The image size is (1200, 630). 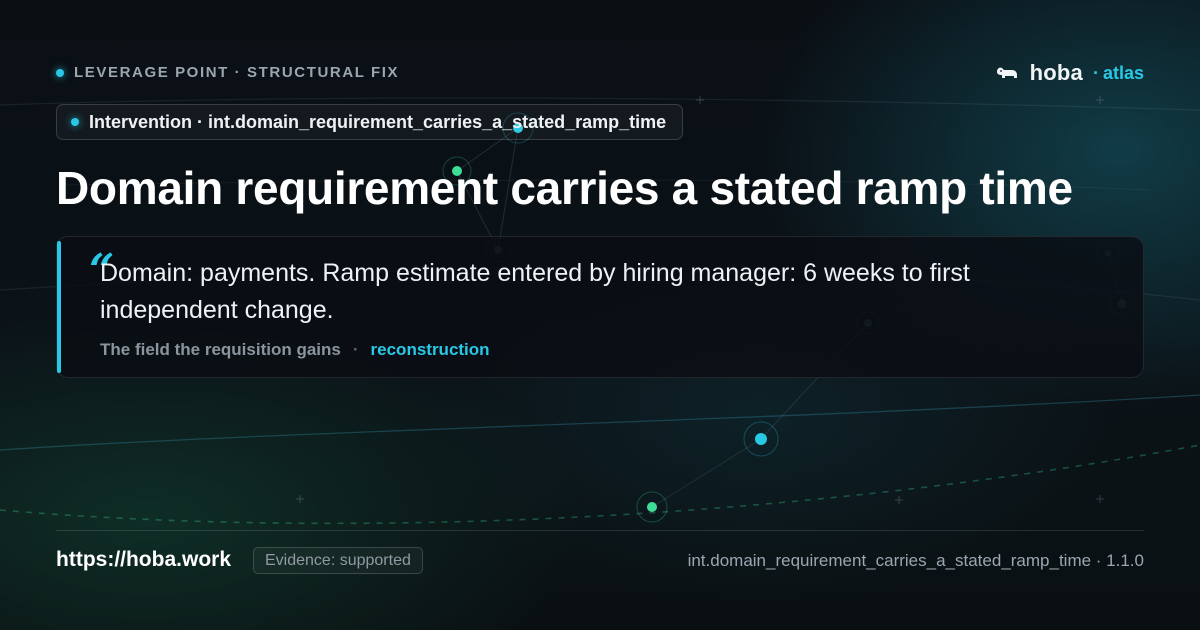 I want to click on eyebrow: LEVERAGE POINT · STRUCTURAL FIX, so click(x=227, y=72).